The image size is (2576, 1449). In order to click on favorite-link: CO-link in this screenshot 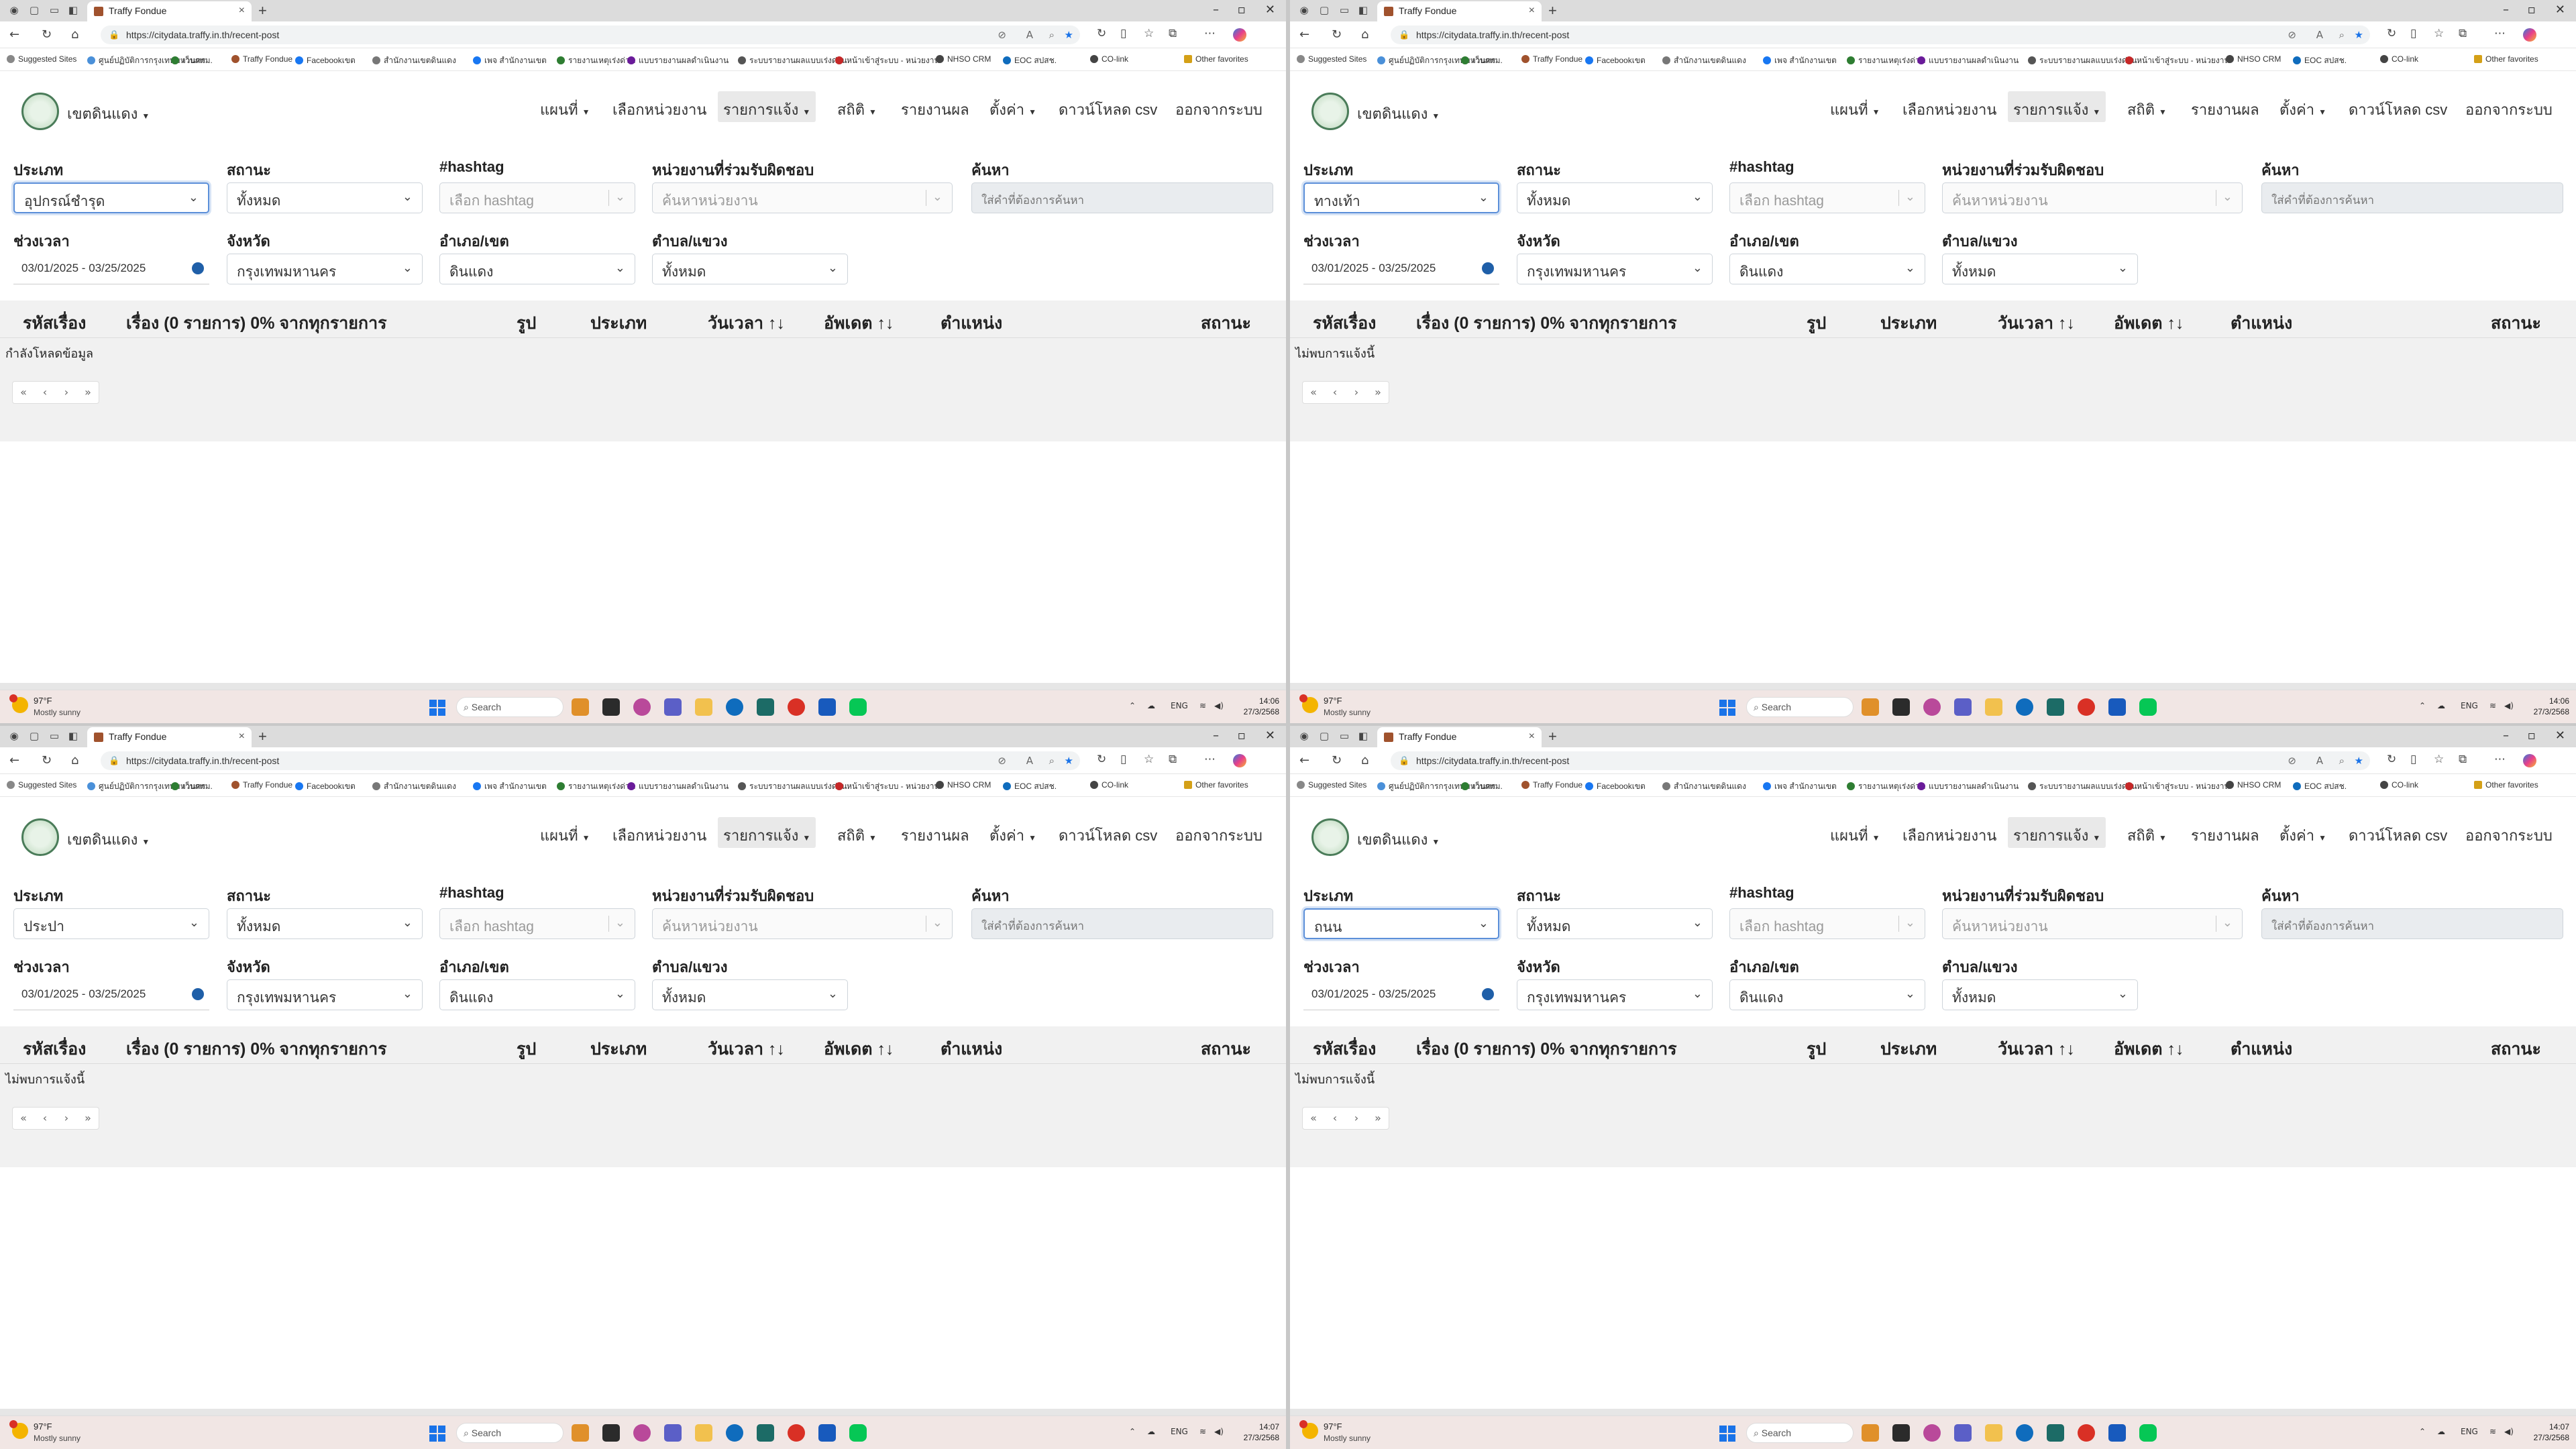, I will do `click(1109, 785)`.